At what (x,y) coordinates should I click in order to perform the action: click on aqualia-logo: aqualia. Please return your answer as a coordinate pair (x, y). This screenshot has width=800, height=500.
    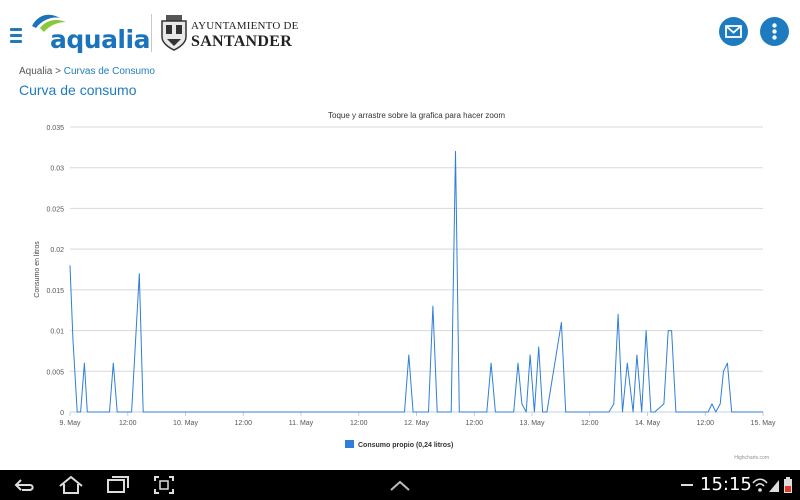
    Looking at the image, I should click on (90, 33).